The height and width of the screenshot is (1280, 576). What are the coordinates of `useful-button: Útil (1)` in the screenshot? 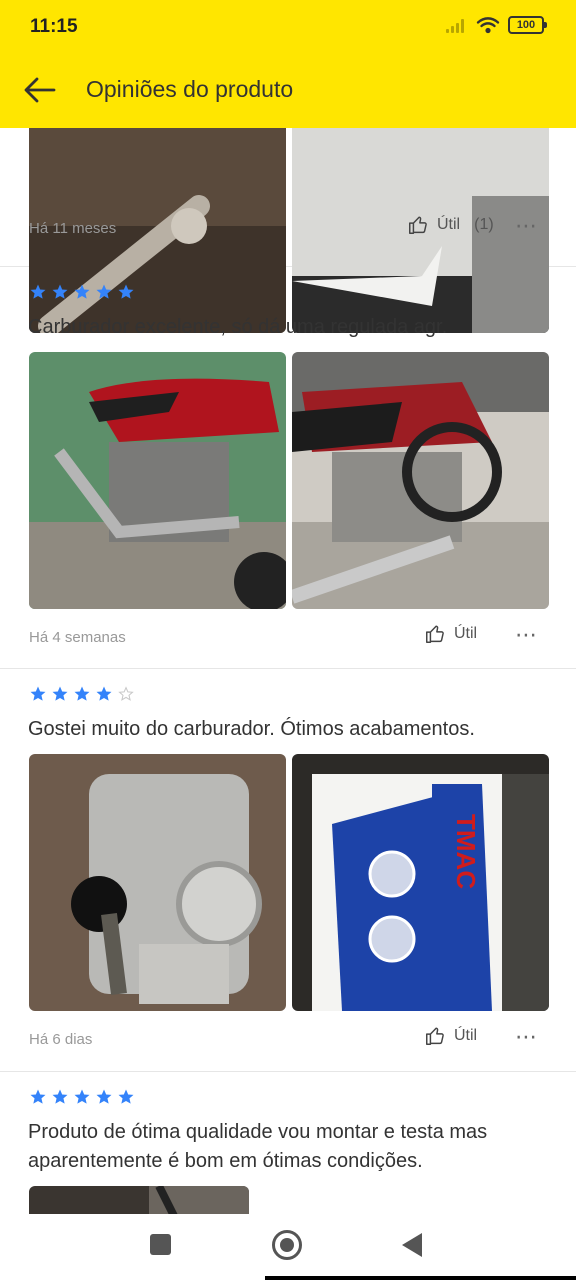 It's located at (450, 225).